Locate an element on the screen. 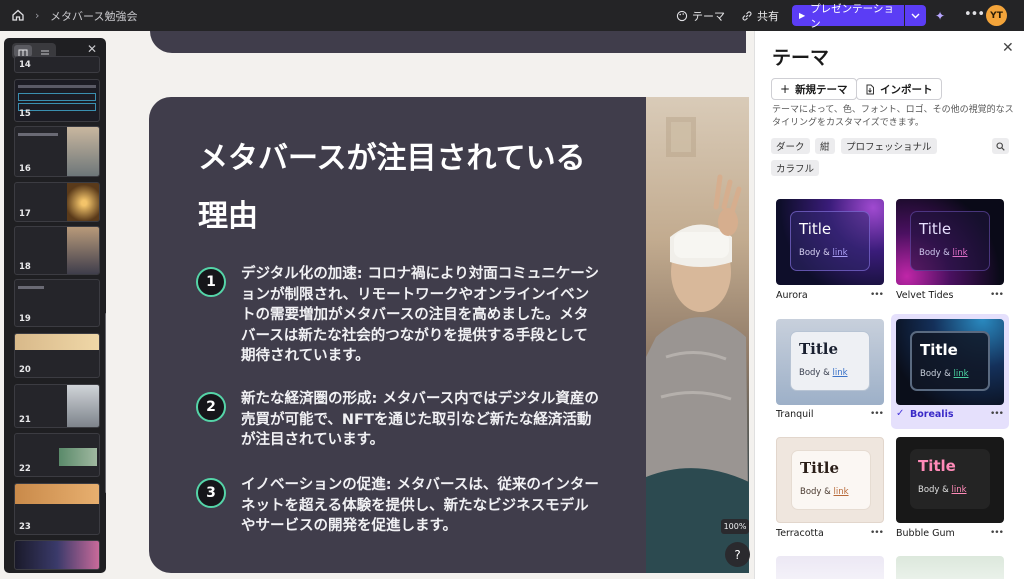 This screenshot has width=1024, height=579. theme-panel-title: テーマ is located at coordinates (801, 58).